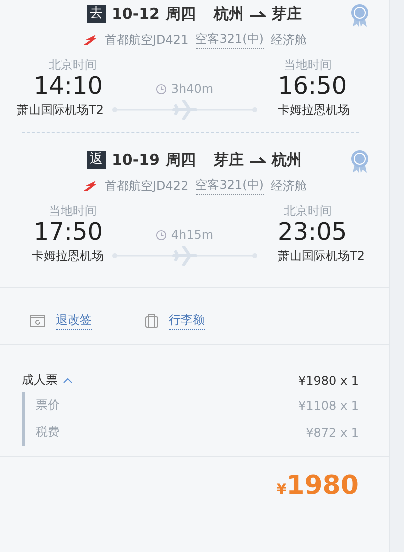  Describe the element at coordinates (74, 321) in the screenshot. I see `policy-link: 退改签` at that location.